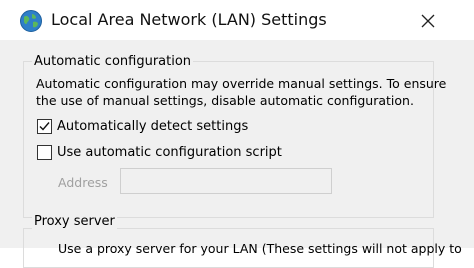 This screenshot has width=474, height=268. What do you see at coordinates (44, 152) in the screenshot?
I see `auto-config-script-checkbox` at bounding box center [44, 152].